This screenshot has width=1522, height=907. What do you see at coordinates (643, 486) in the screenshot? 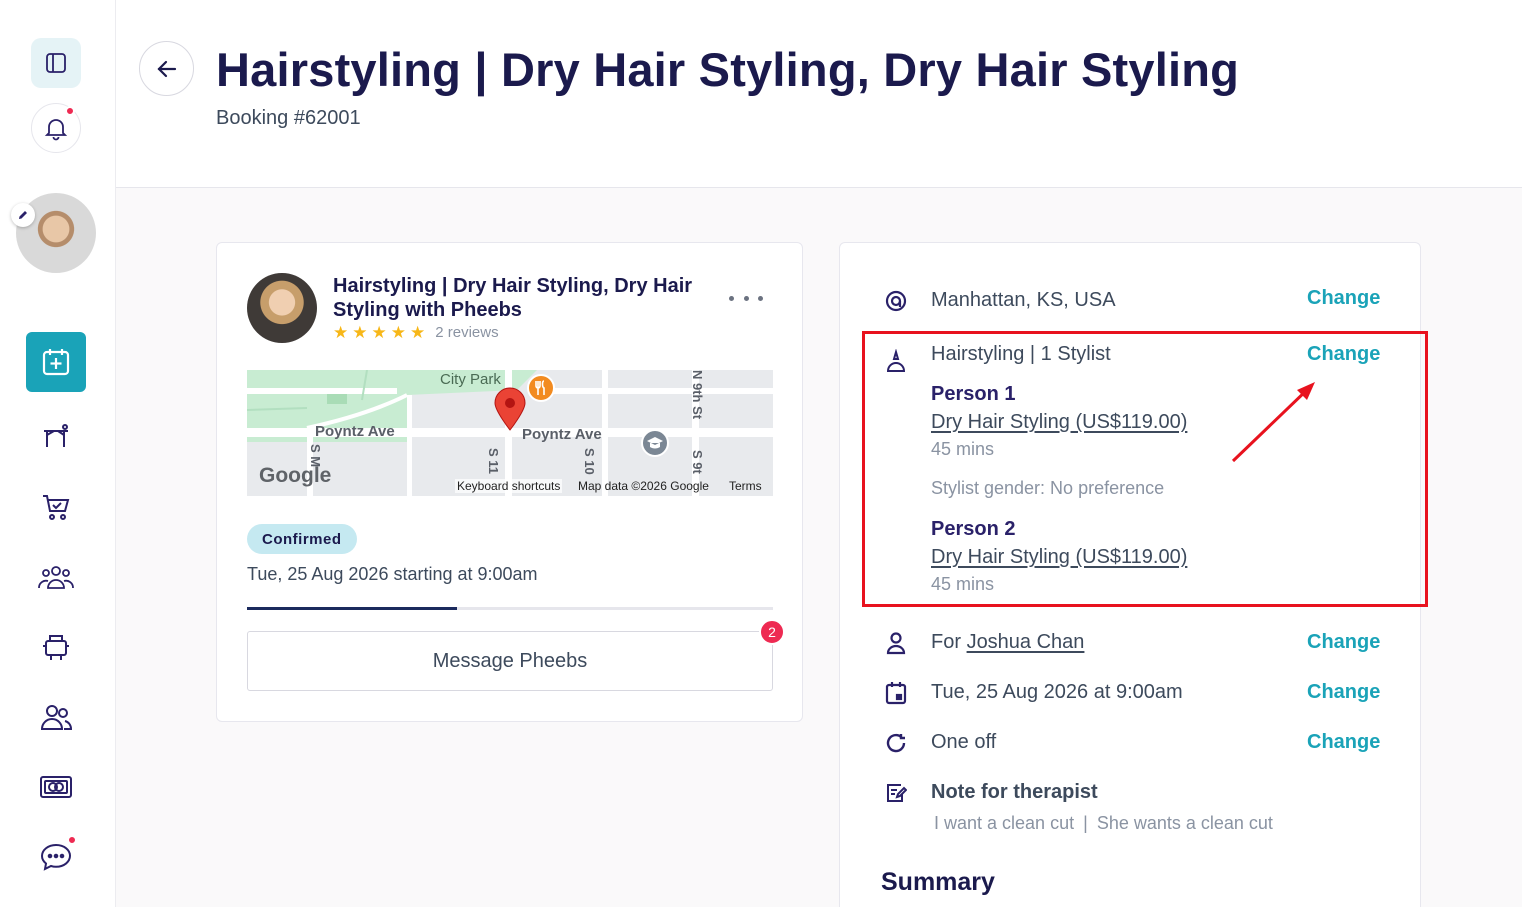
I see `map-data-credit: Map data ©2026 Google` at bounding box center [643, 486].